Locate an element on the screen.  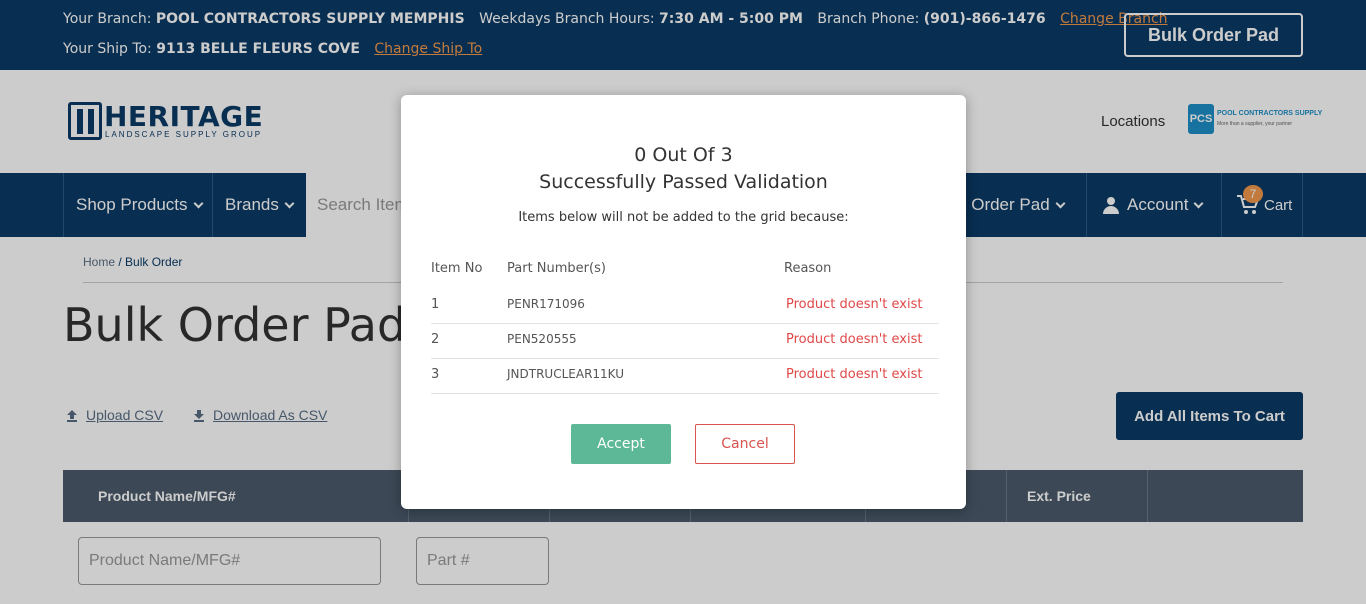
row-part-number: JNDTRUCLEAR11KU is located at coordinates (565, 374).